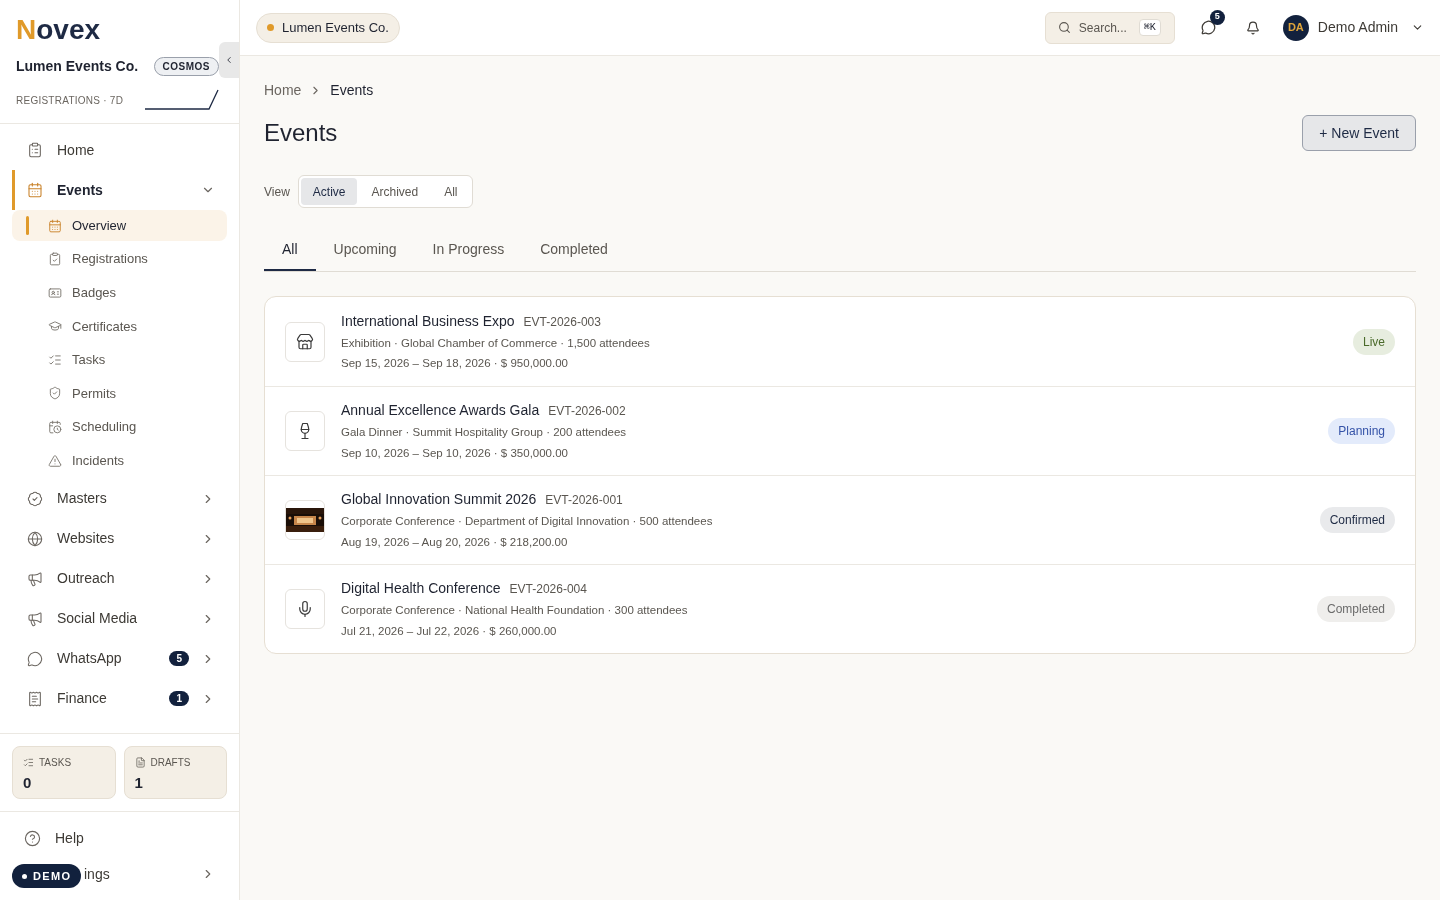  I want to click on chevron-left-icon, so click(229, 60).